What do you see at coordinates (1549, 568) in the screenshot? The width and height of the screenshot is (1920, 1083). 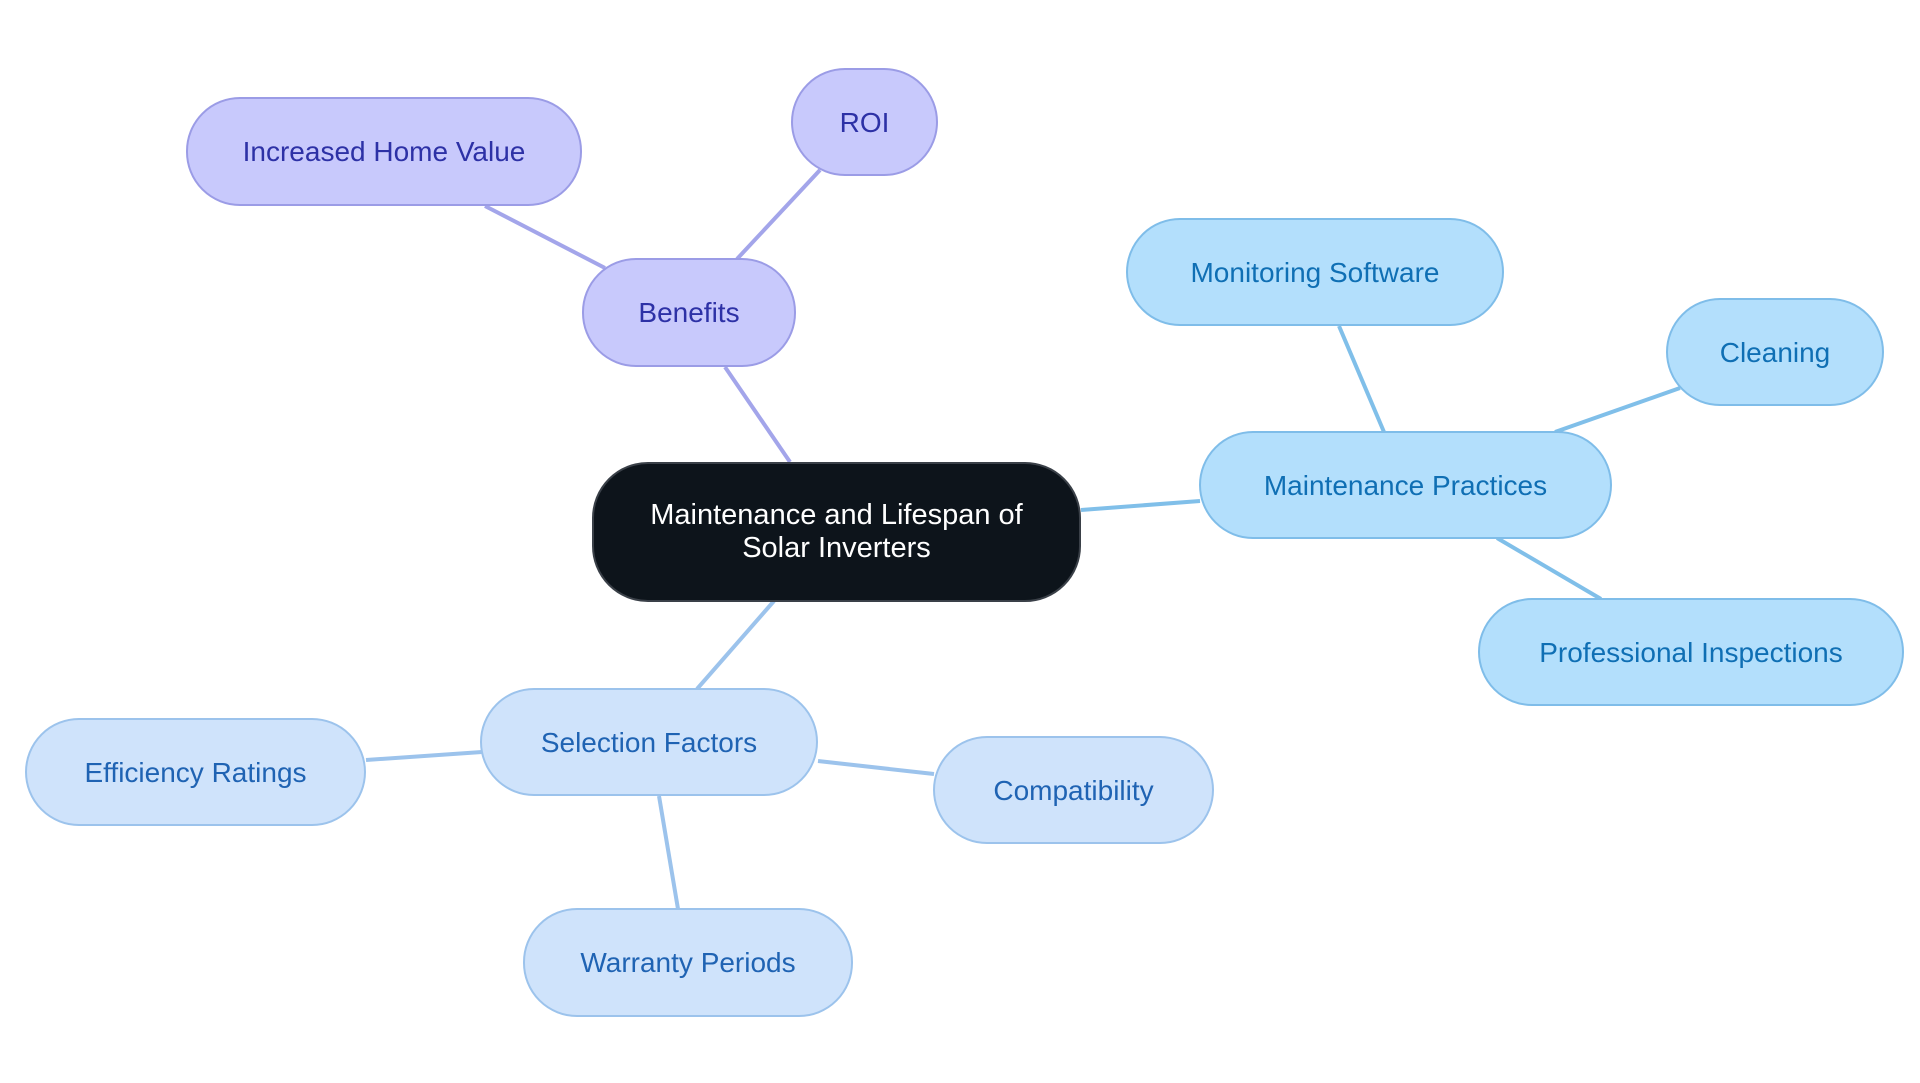 I see `edge-maintenance-inspections` at bounding box center [1549, 568].